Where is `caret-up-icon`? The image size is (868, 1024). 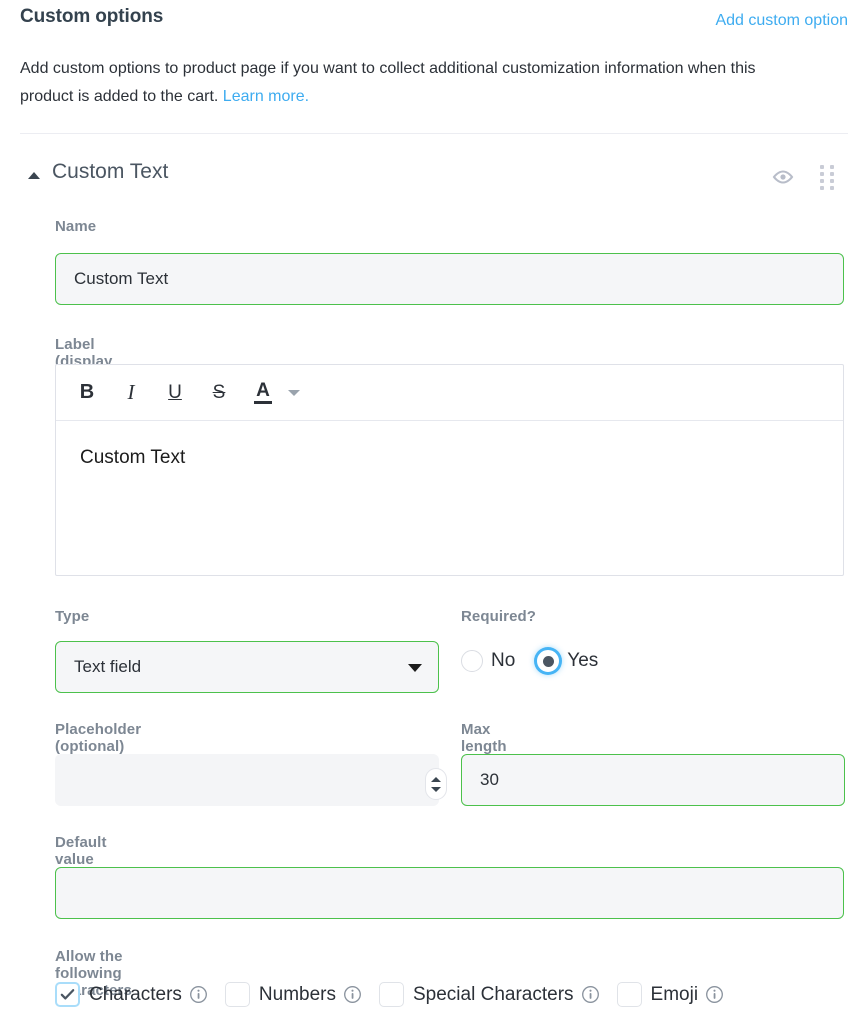
caret-up-icon is located at coordinates (34, 175).